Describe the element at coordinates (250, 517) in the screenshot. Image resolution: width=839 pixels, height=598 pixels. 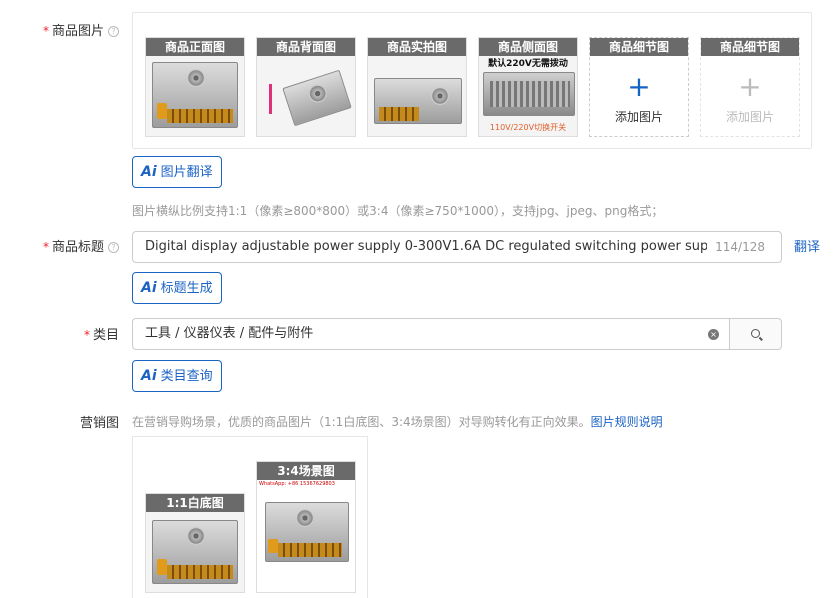
I see `marketing-images-panel: 1:1白底图 3:4场景图 WhatsApp: +86 15367629803` at that location.